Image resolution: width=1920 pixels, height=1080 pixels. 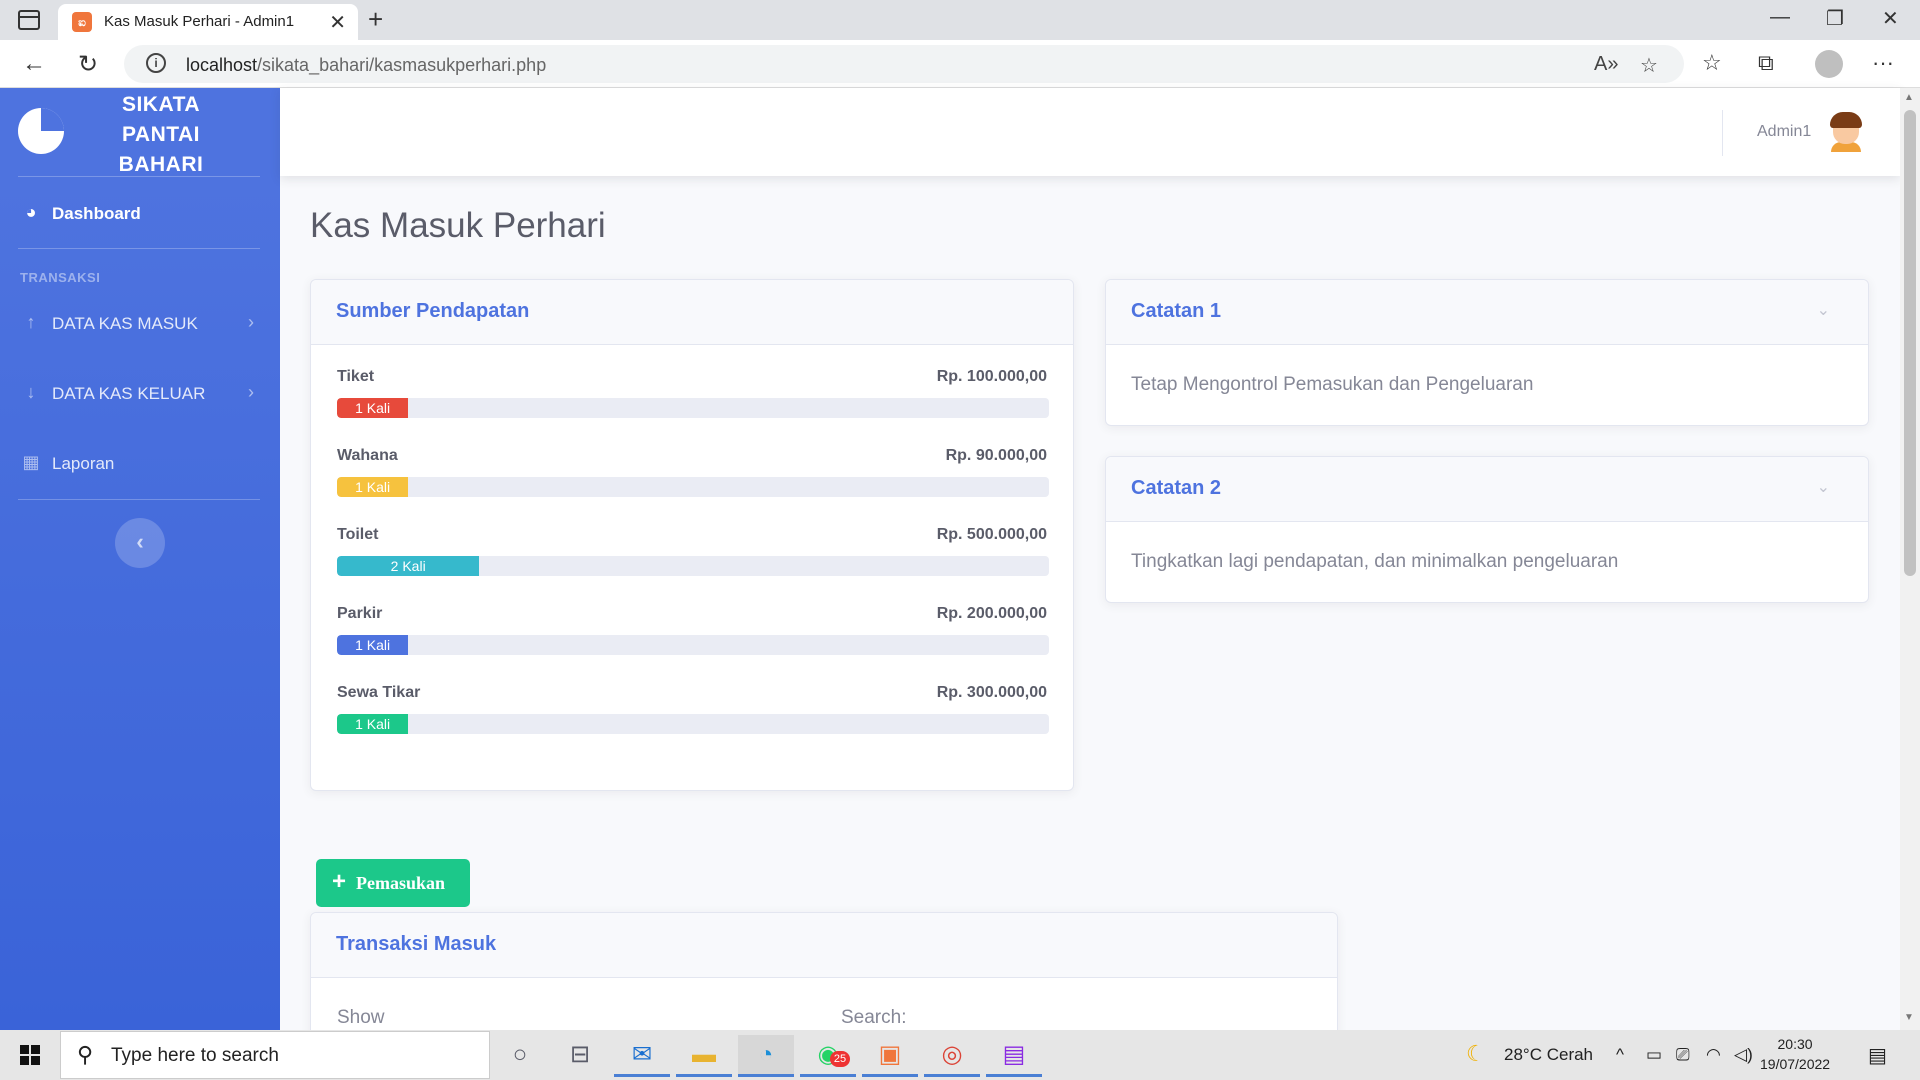 I want to click on minimize-icon: —, so click(x=1780, y=17).